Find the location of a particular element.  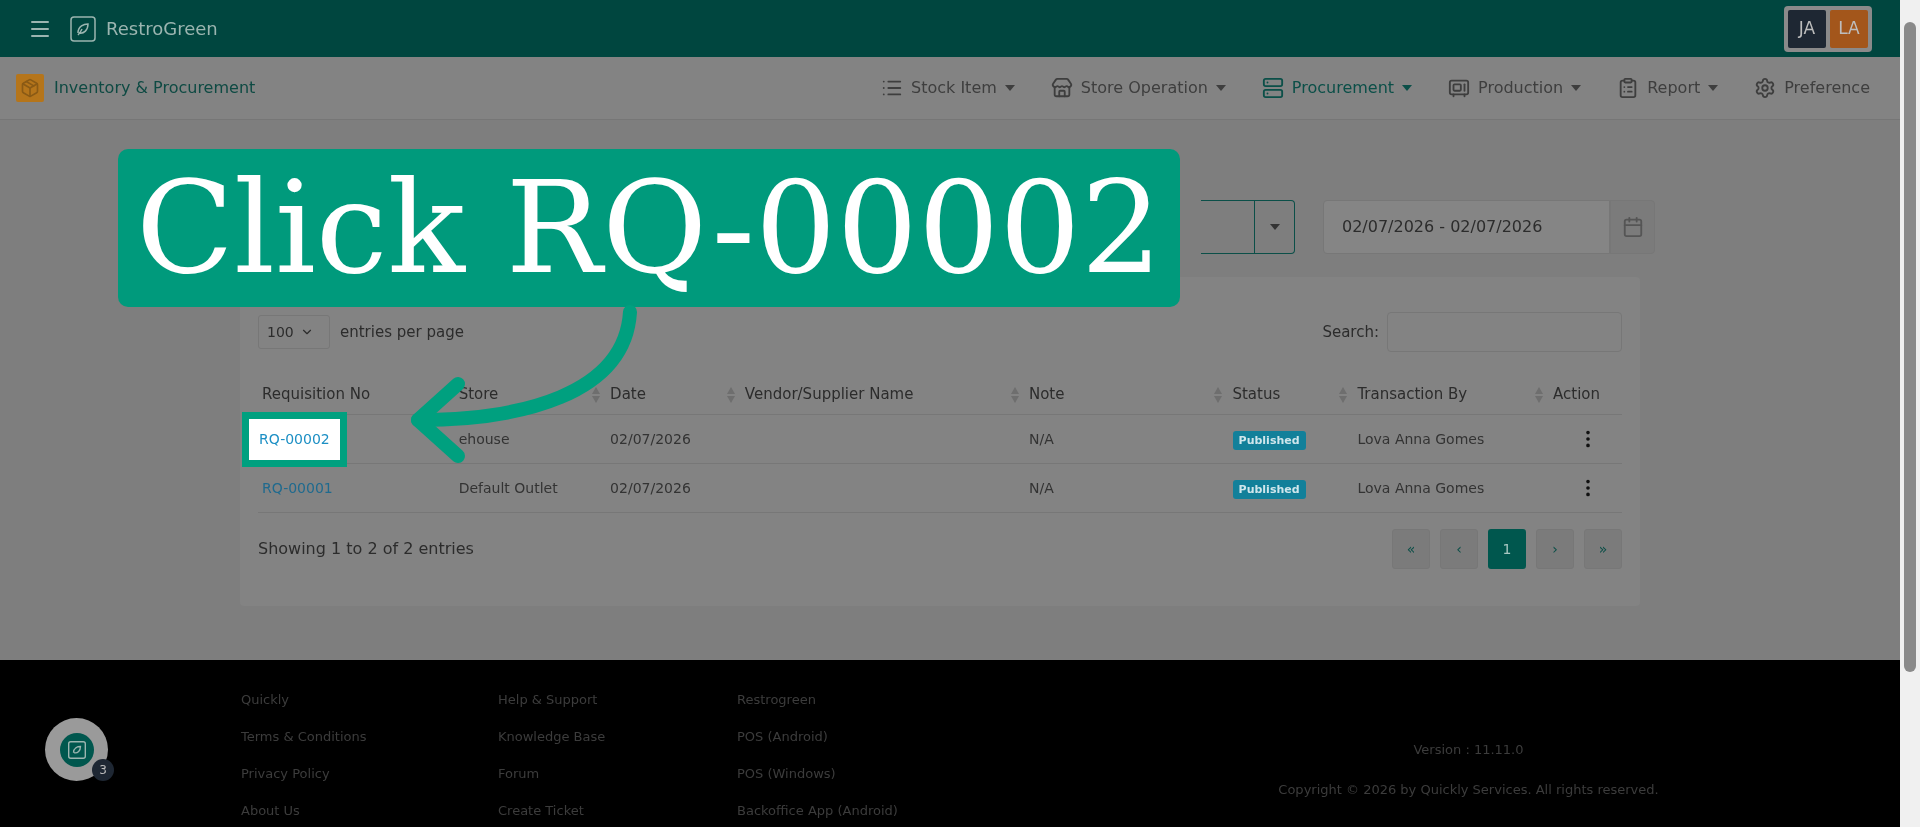

page-size-label: entries per page is located at coordinates (402, 332).